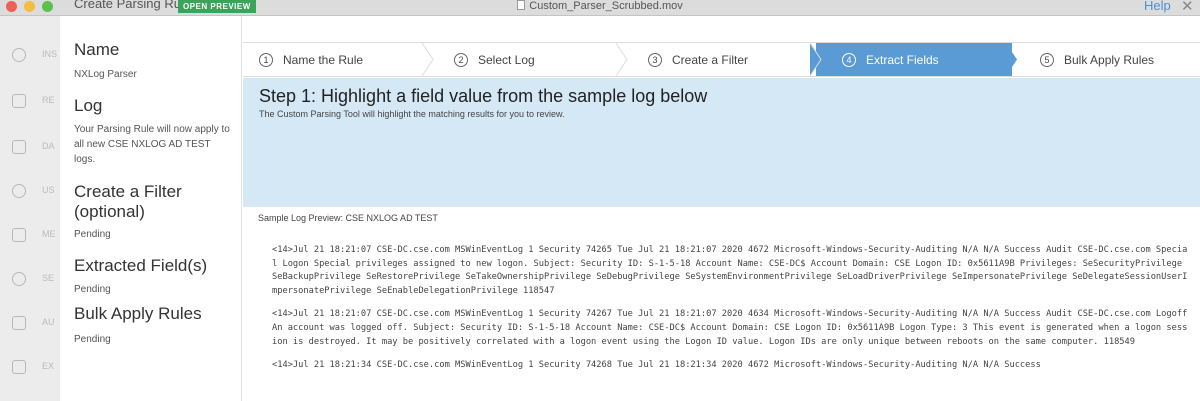 This screenshot has height=401, width=1200. Describe the element at coordinates (19, 55) in the screenshot. I see `doc-icon` at that location.